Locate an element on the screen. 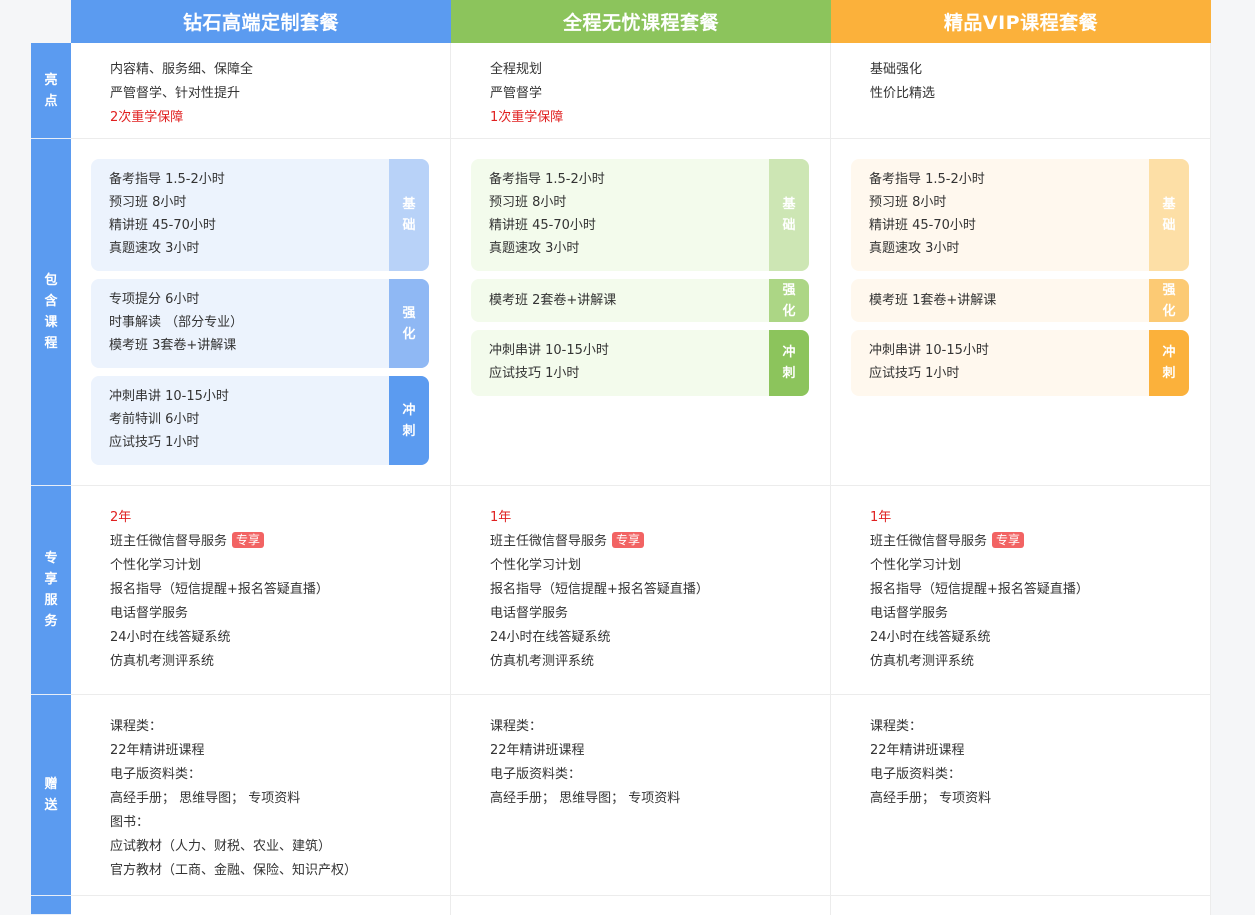 The width and height of the screenshot is (1255, 915). row-label-courses: 包含课程 is located at coordinates (51, 312).